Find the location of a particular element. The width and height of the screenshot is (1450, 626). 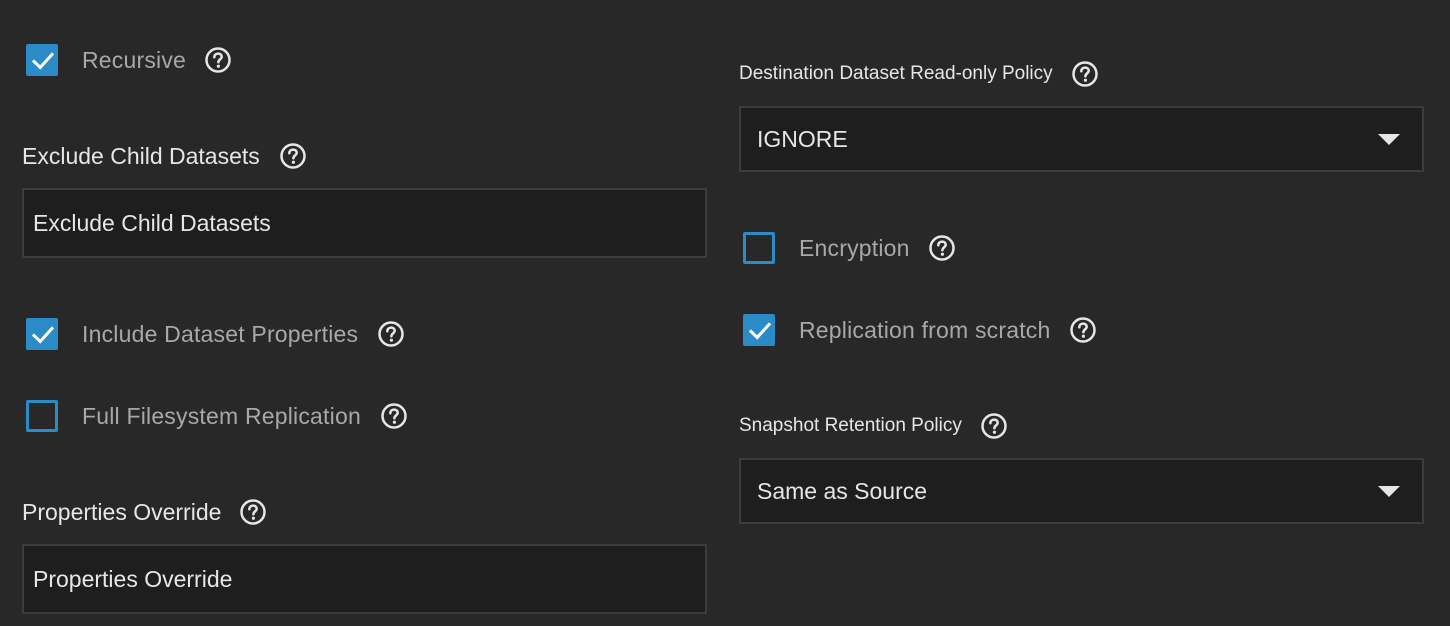

full-filesystem-replication-row: Full Filesystem Replication is located at coordinates (217, 416).